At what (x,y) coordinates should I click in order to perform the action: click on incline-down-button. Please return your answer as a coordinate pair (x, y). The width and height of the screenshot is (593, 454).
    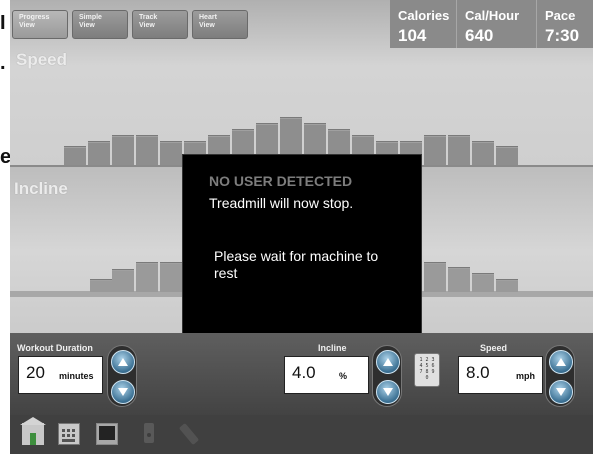
    Looking at the image, I should click on (388, 392).